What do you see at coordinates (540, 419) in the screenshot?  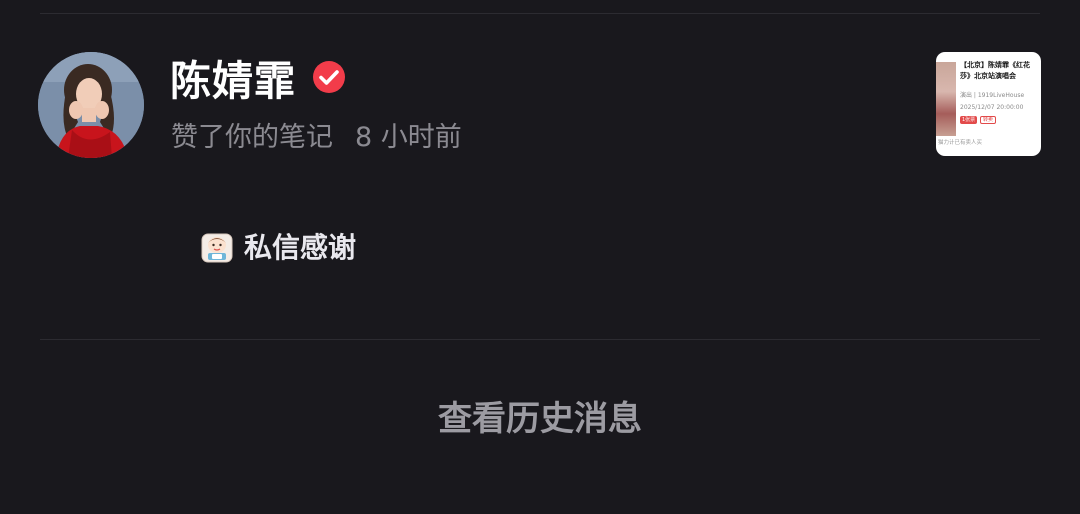 I see `view-history-button: 查看历史消息` at bounding box center [540, 419].